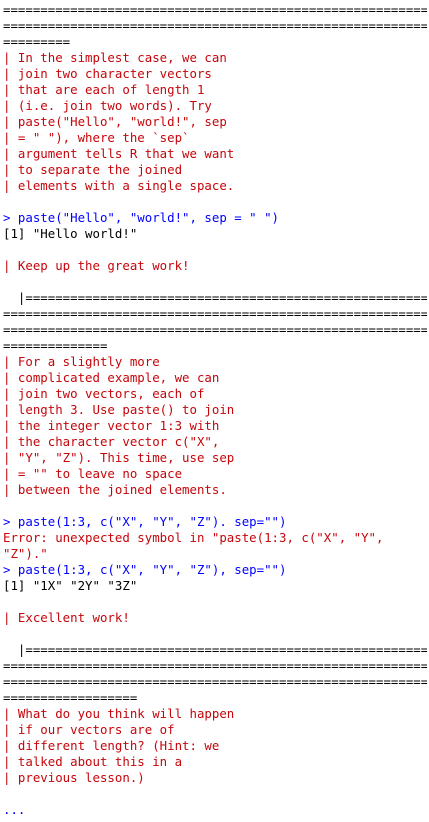 This screenshot has height=822, width=429. What do you see at coordinates (111, 745) in the screenshot?
I see `swirl-message-line: | different length? (Hint: we` at bounding box center [111, 745].